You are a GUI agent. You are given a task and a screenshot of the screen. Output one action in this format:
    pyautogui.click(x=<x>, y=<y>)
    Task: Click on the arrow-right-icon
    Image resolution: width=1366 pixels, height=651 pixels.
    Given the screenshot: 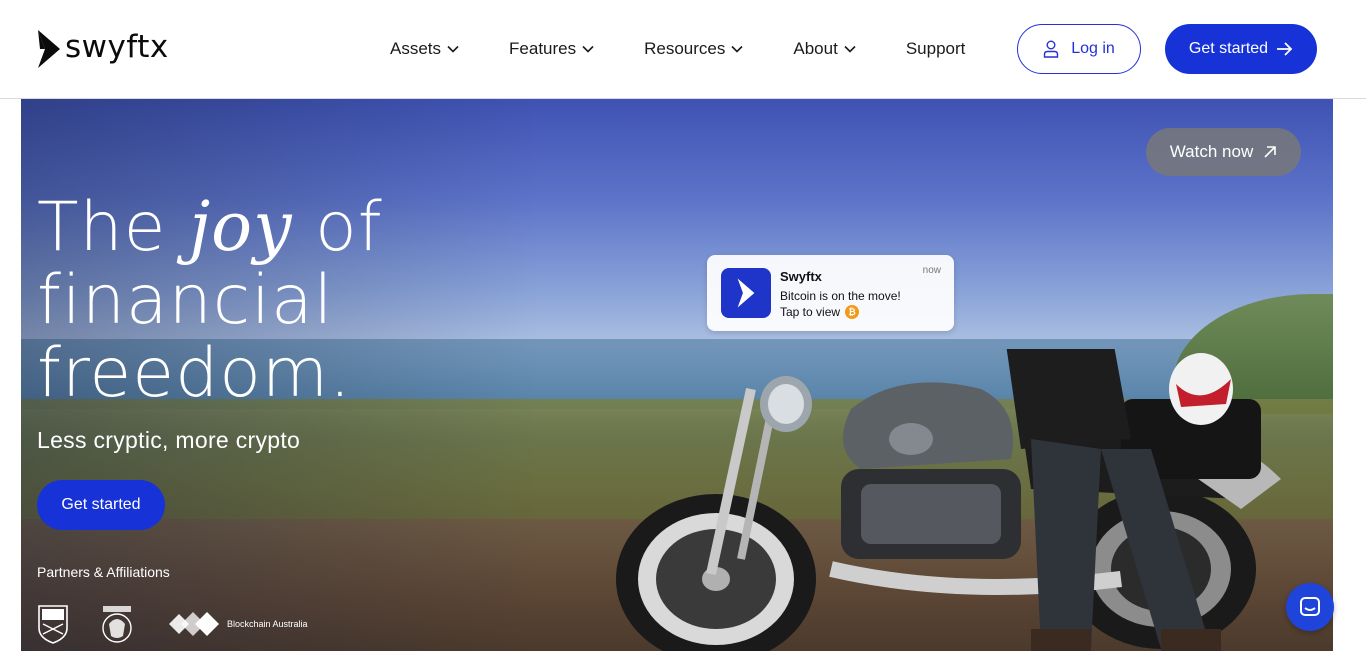 What is the action you would take?
    pyautogui.click(x=1285, y=49)
    